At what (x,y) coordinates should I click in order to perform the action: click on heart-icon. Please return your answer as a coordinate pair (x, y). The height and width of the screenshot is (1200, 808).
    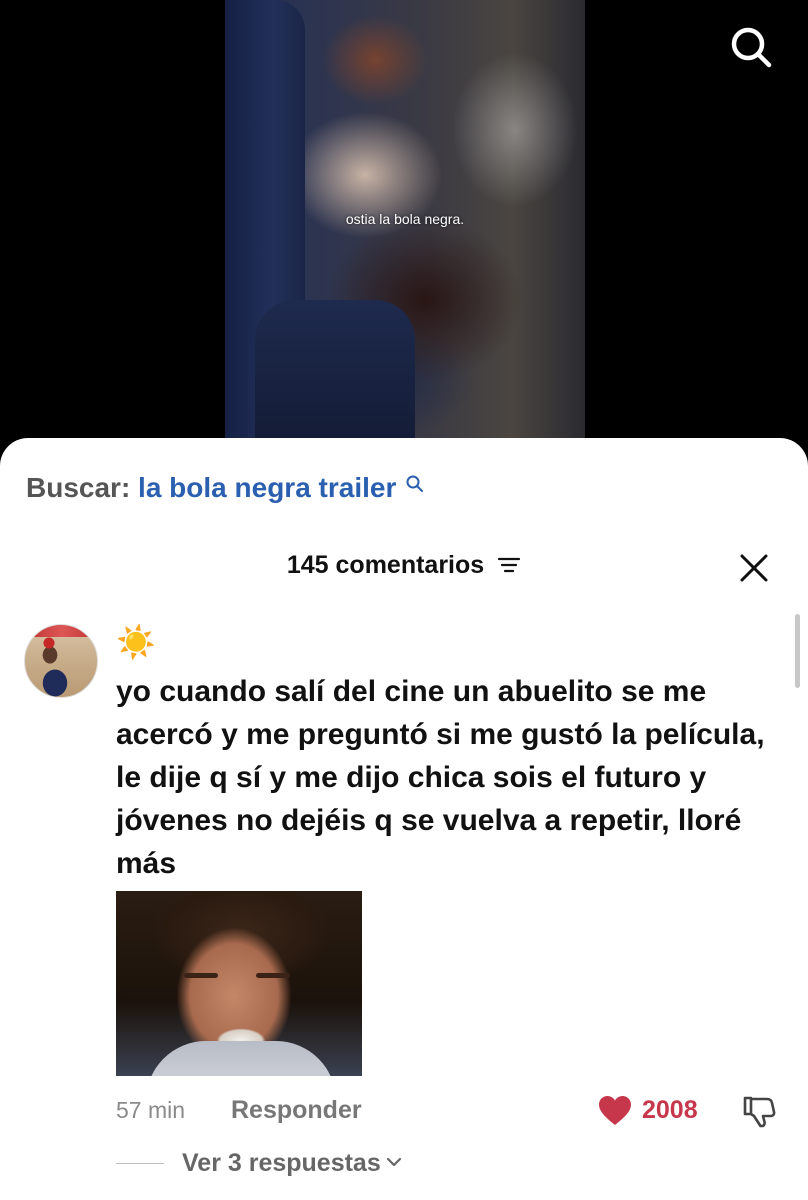
    Looking at the image, I should click on (615, 1110).